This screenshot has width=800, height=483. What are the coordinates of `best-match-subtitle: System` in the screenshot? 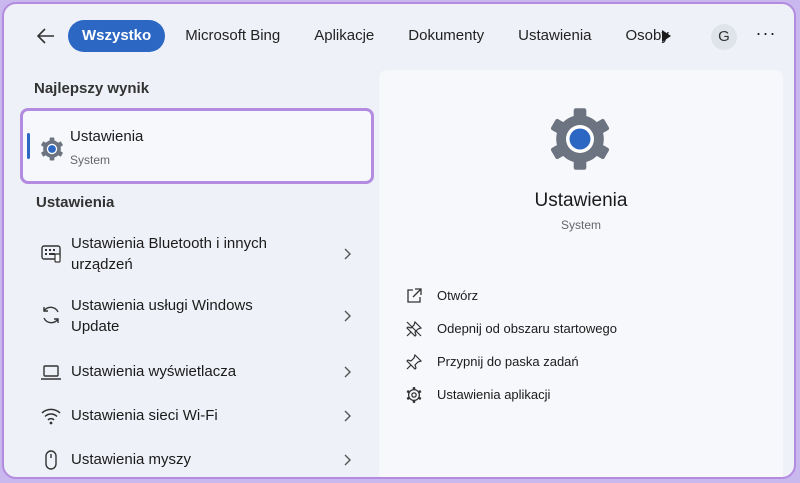 It's located at (90, 160).